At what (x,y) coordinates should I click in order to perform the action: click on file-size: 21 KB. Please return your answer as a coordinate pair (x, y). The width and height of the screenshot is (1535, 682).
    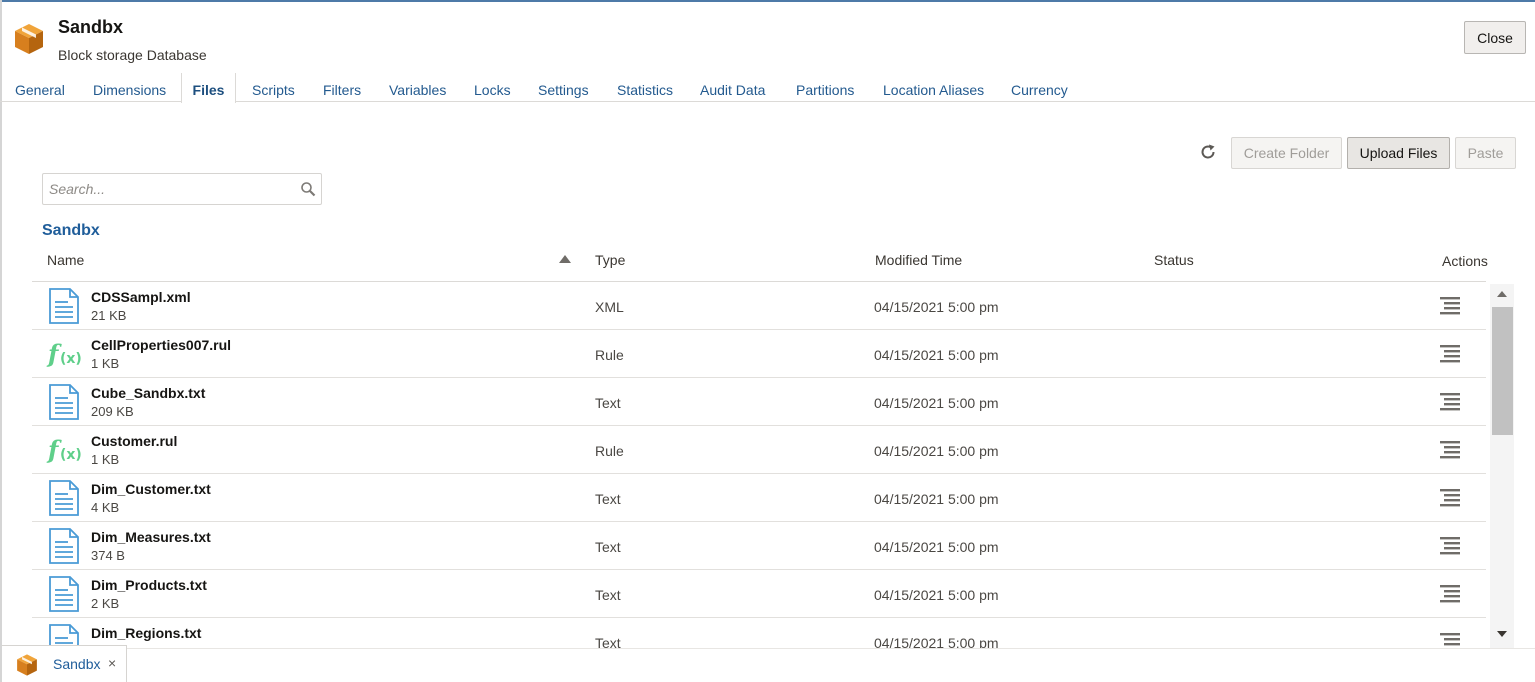
    Looking at the image, I should click on (109, 315).